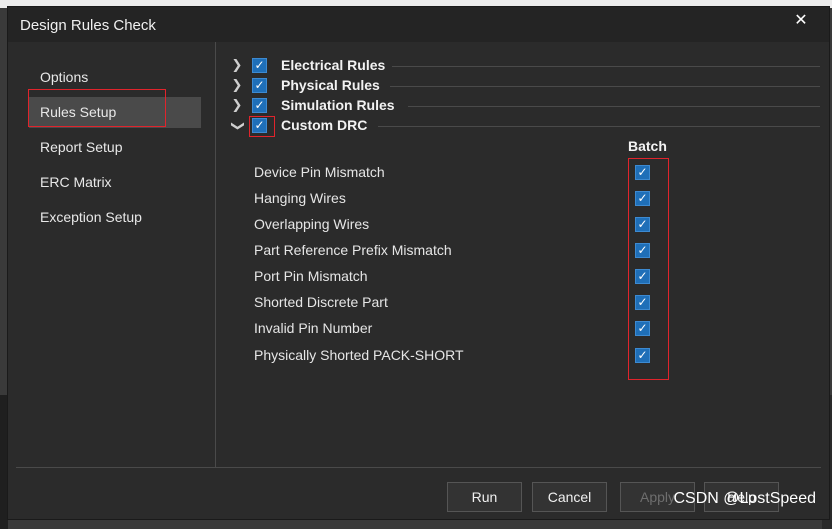  Describe the element at coordinates (642, 172) in the screenshot. I see `batch-checkbox-device-pin-mismatch: ✓` at that location.